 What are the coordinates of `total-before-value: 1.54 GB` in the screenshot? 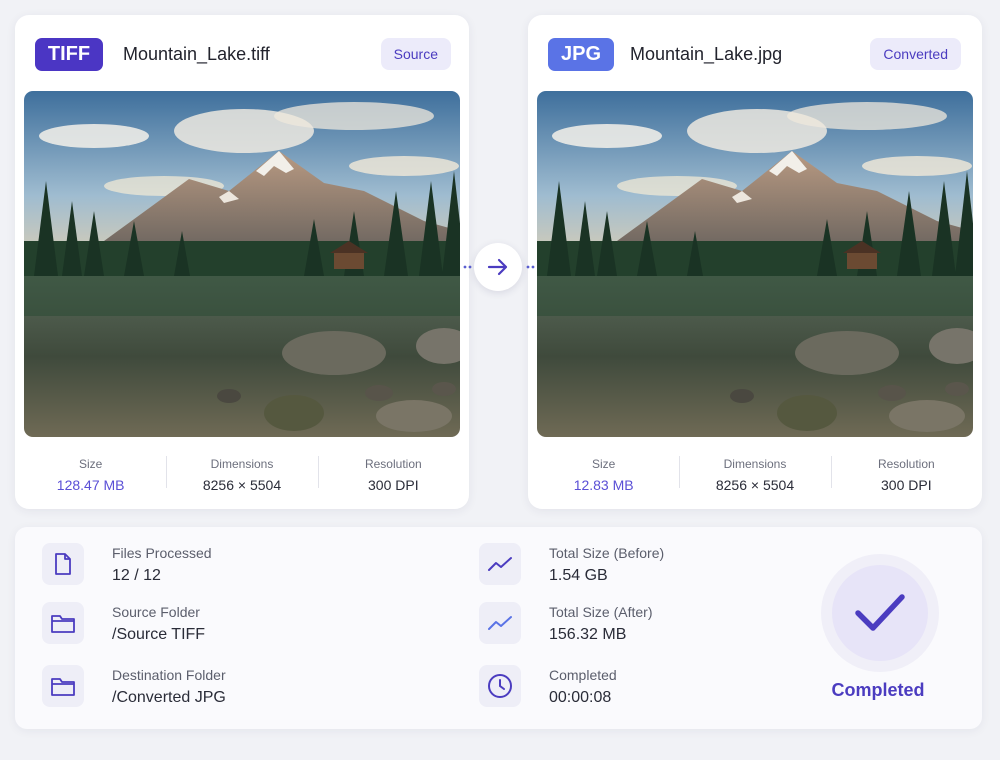 It's located at (578, 575).